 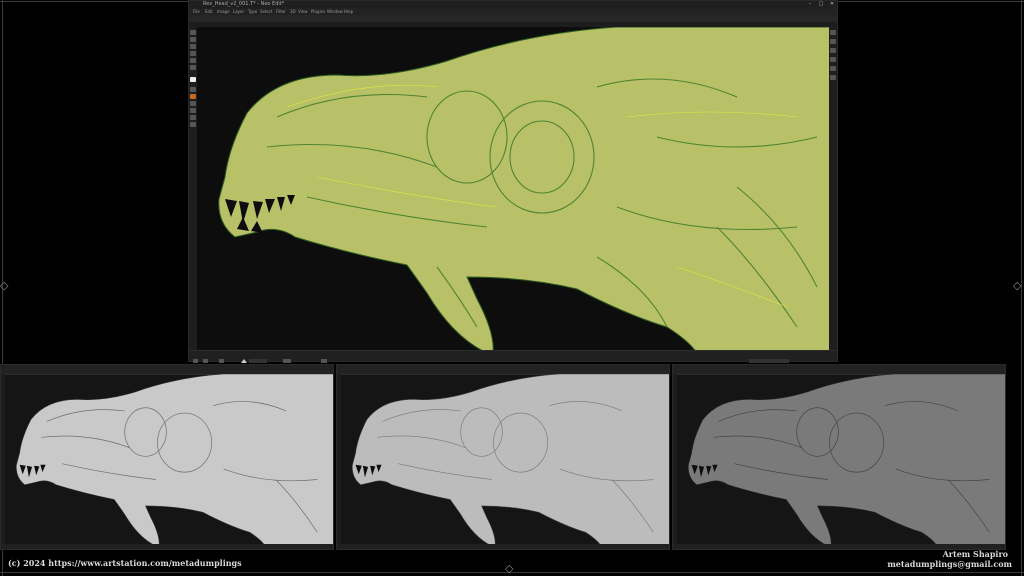 What do you see at coordinates (193, 103) in the screenshot?
I see `pen-tool-icon` at bounding box center [193, 103].